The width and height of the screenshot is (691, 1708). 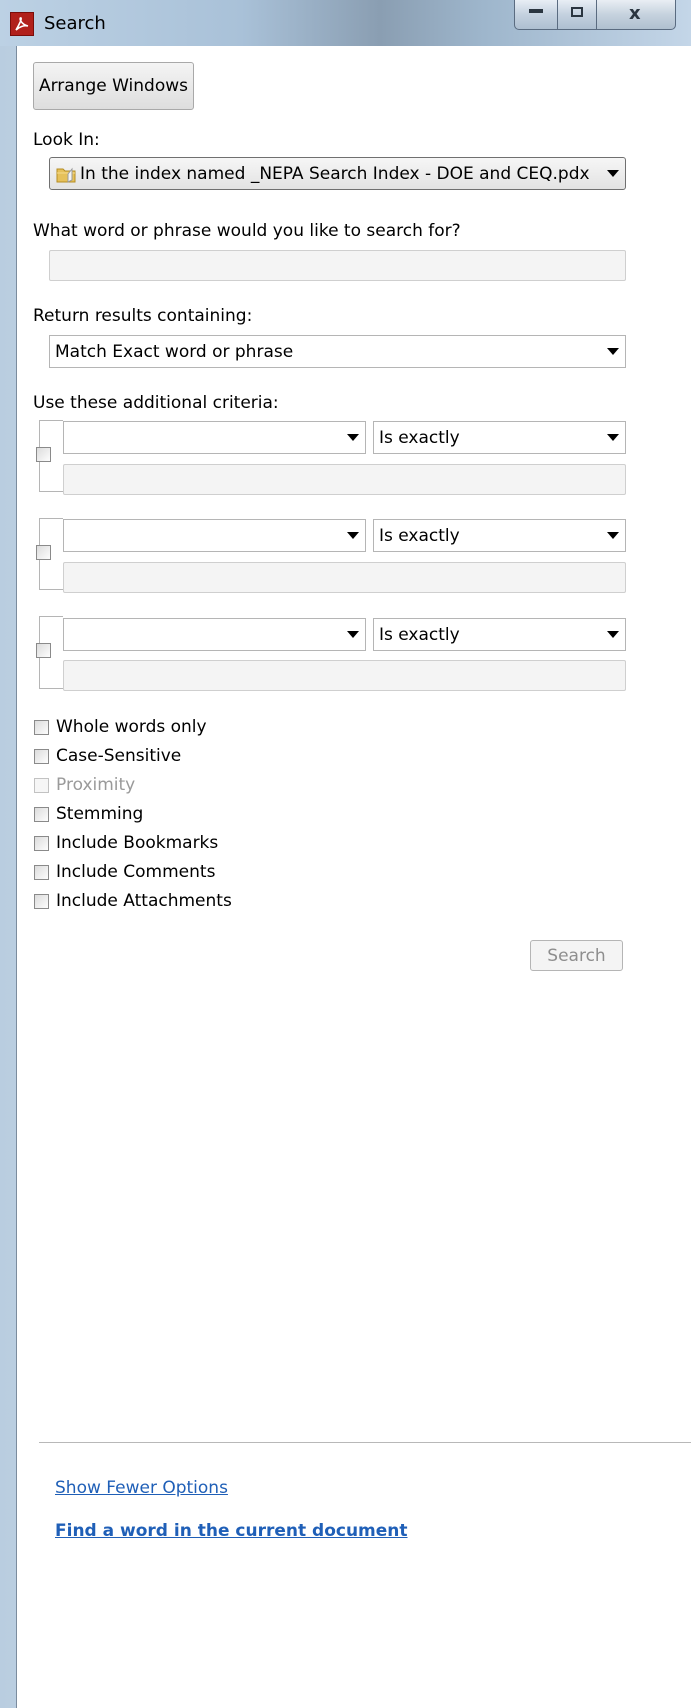 I want to click on folder-icon, so click(x=66, y=175).